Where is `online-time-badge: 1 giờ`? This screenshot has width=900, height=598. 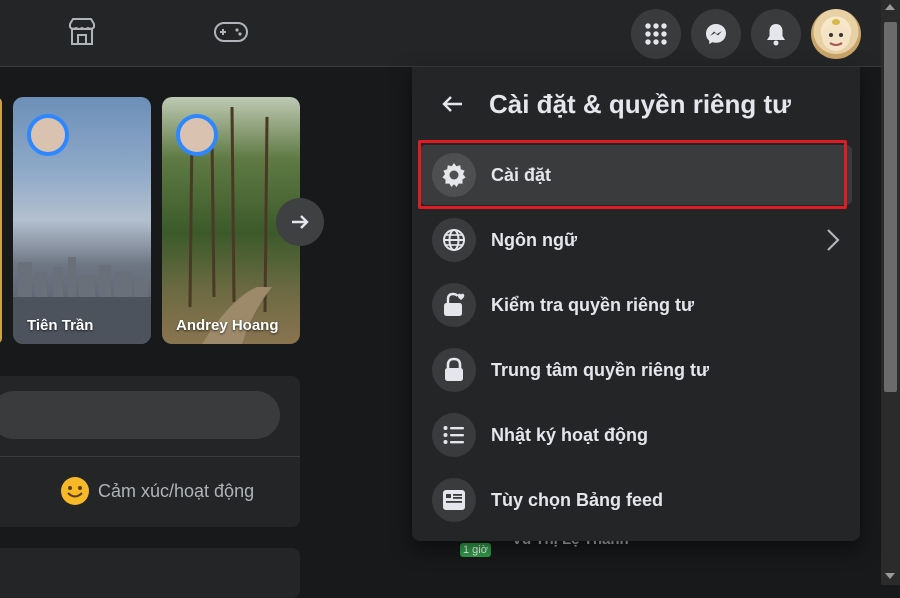 online-time-badge: 1 giờ is located at coordinates (475, 550).